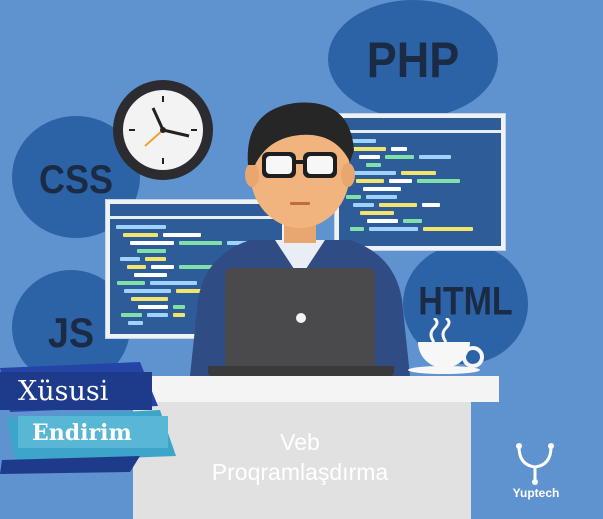  Describe the element at coordinates (82, 433) in the screenshot. I see `promo-line2: Endirim` at that location.